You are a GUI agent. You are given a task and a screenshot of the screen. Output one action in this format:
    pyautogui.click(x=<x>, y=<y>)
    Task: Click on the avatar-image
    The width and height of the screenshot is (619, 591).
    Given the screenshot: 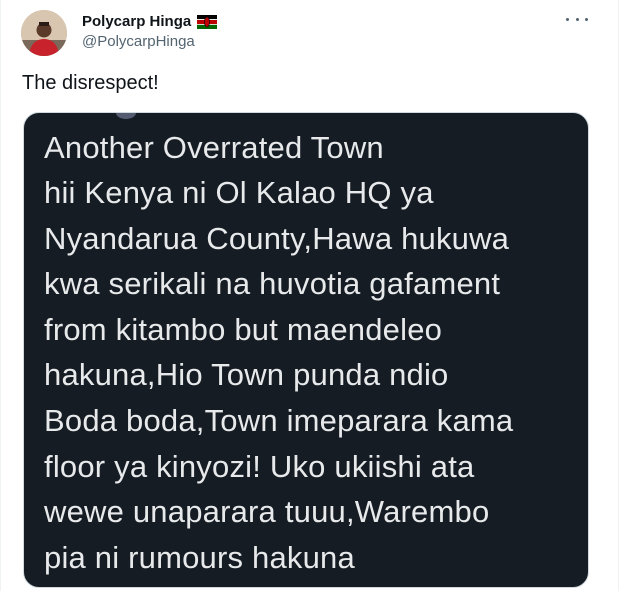 What is the action you would take?
    pyautogui.click(x=44, y=33)
    